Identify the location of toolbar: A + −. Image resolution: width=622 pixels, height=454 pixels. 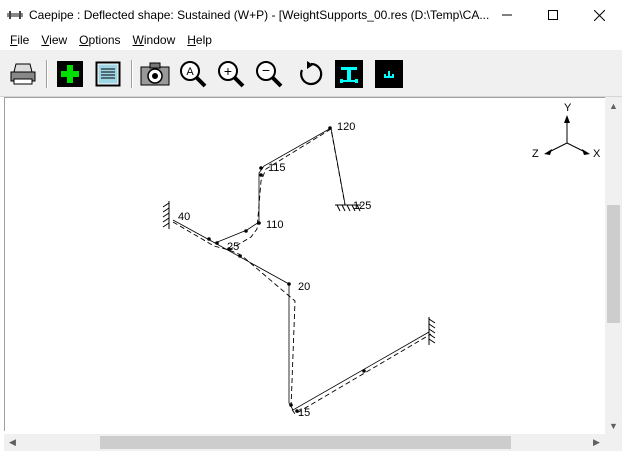
(311, 73).